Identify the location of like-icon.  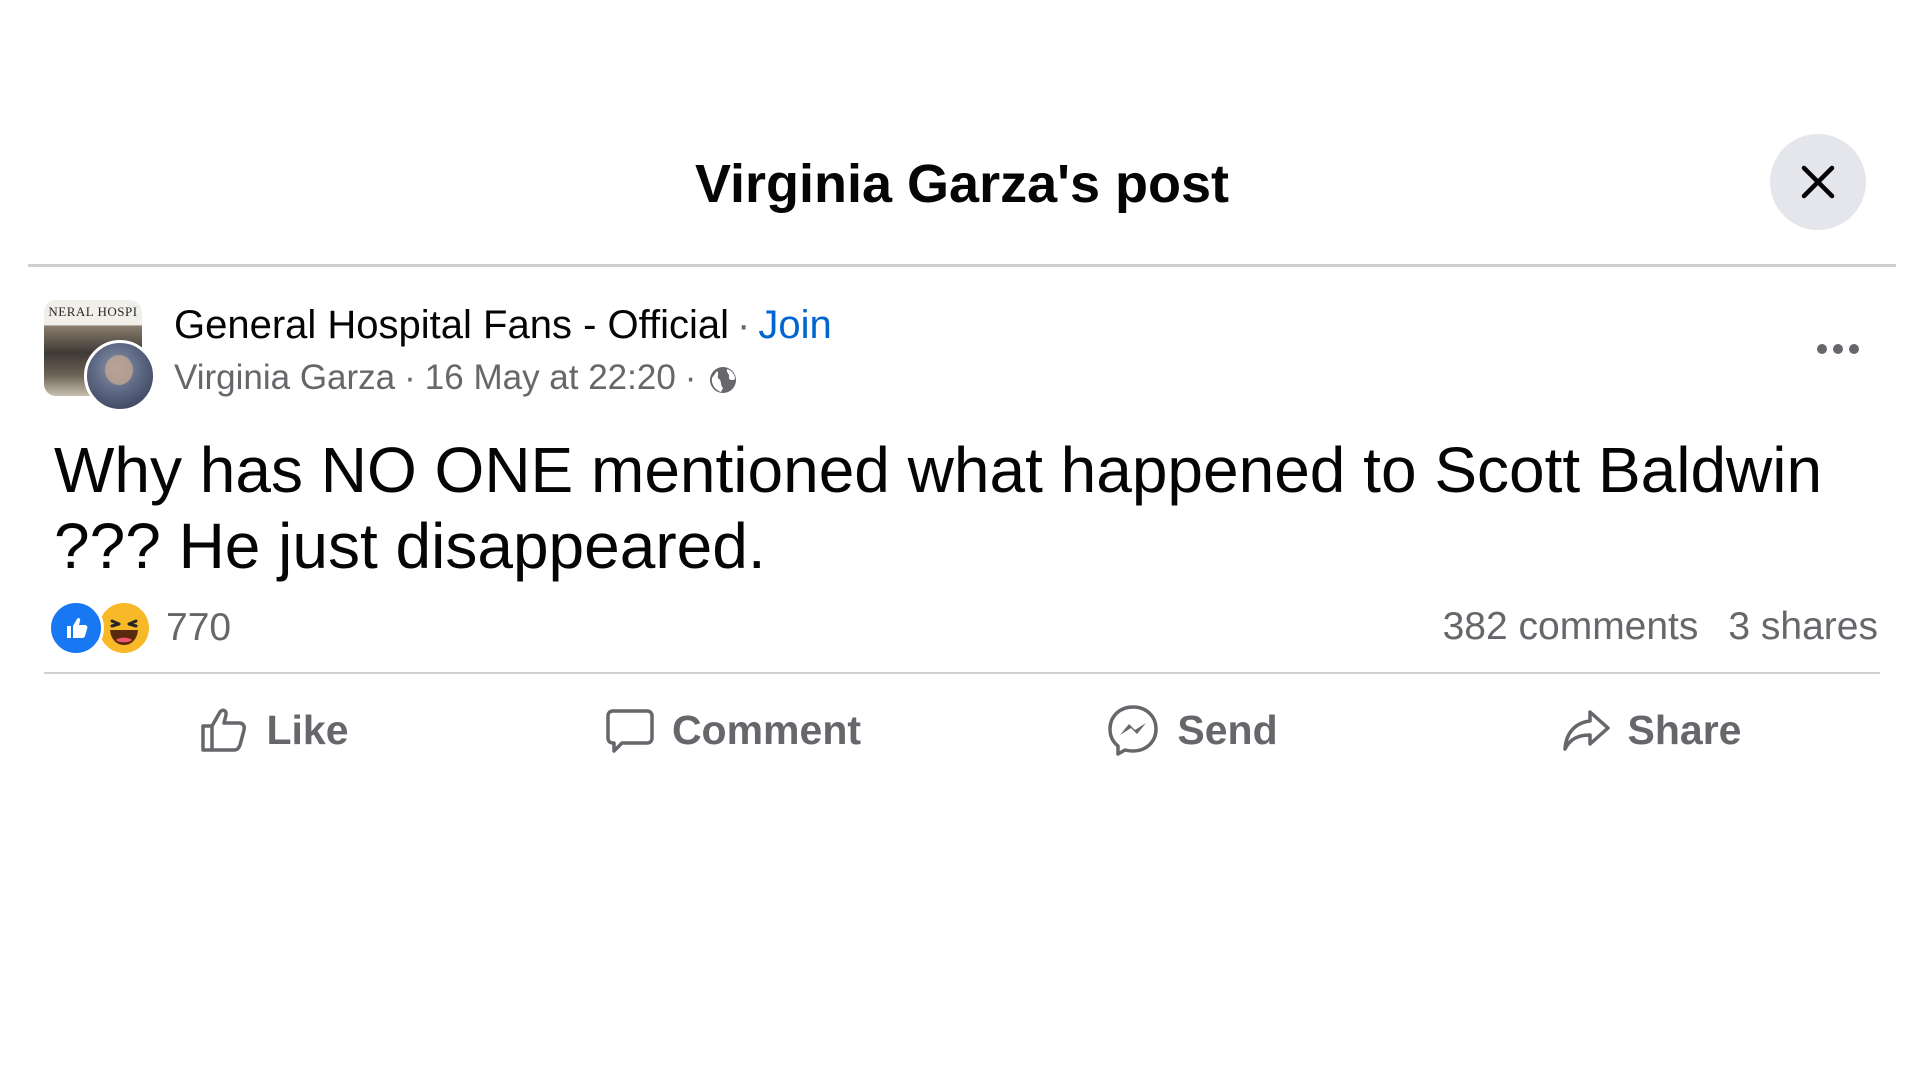
(224, 730).